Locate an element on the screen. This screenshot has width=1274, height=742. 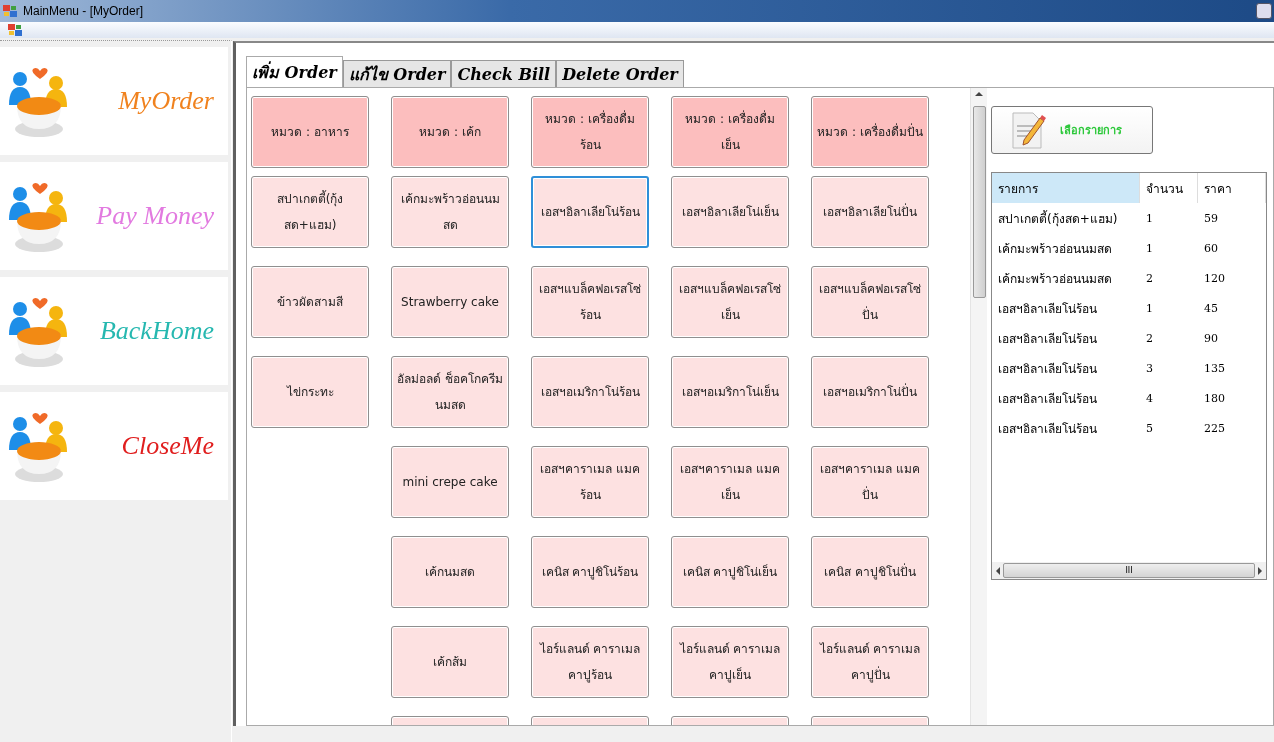
tab: เพิ่ม Order is located at coordinates (294, 71).